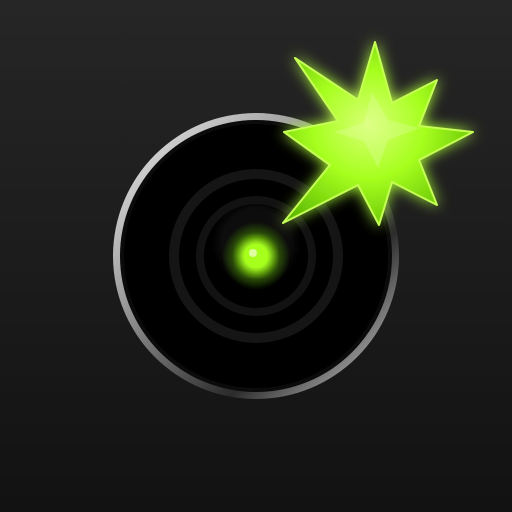 This screenshot has width=512, height=512. I want to click on lens-center-dot-highlight, so click(253, 253).